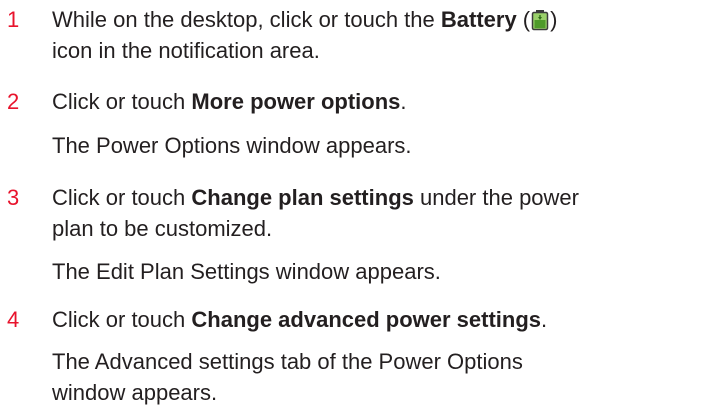 The image size is (722, 408). I want to click on step-text-line2: plan to be customized., so click(162, 228).